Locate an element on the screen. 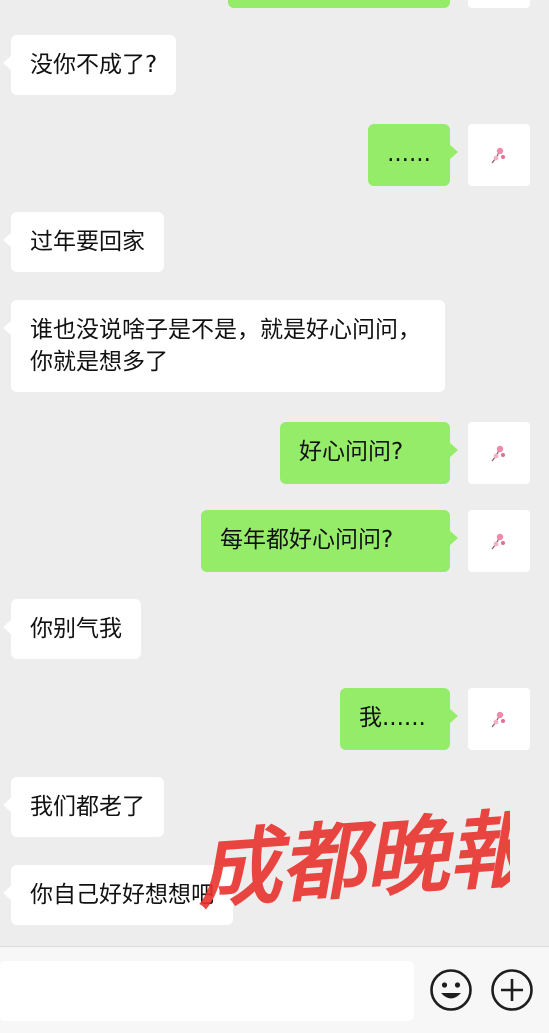 The image size is (549, 1033). plus-circle-icon is located at coordinates (512, 990).